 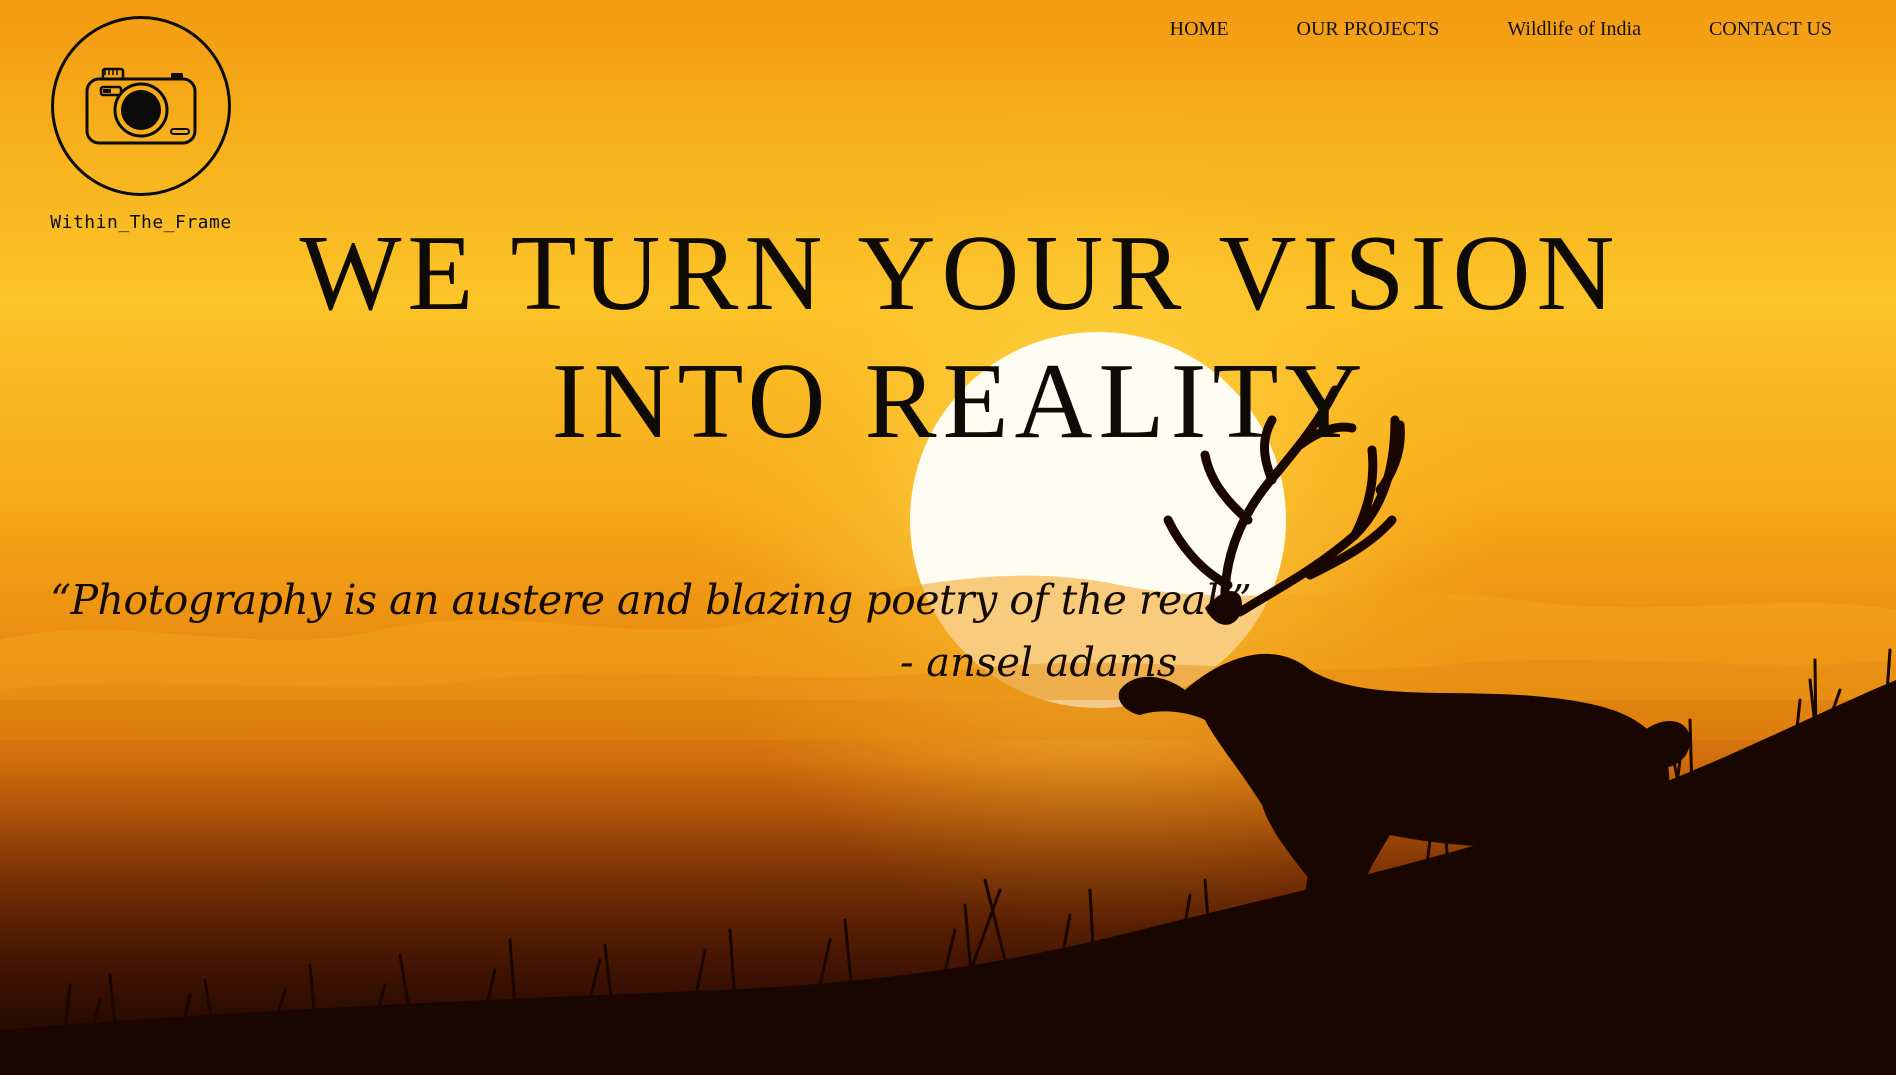 I want to click on hero-headline-line-2: INTO REALITY, so click(x=960, y=401).